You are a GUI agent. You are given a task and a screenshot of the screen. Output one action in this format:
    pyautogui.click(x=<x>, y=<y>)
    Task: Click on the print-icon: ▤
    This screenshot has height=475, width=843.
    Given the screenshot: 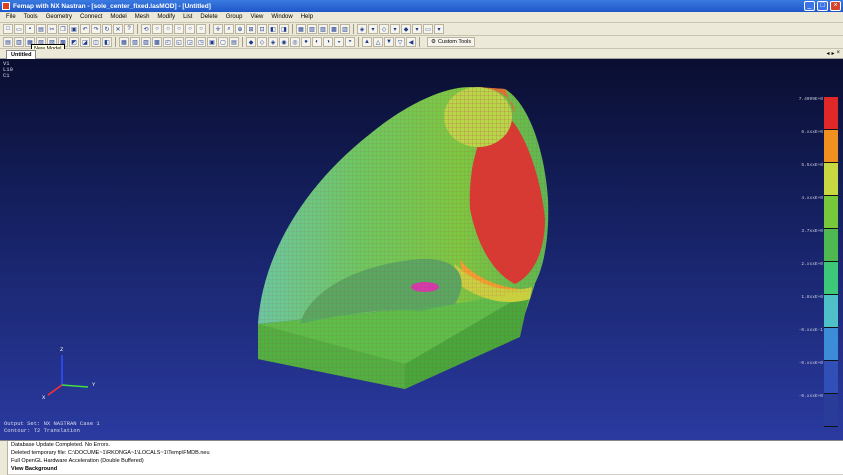 What is the action you would take?
    pyautogui.click(x=41, y=29)
    